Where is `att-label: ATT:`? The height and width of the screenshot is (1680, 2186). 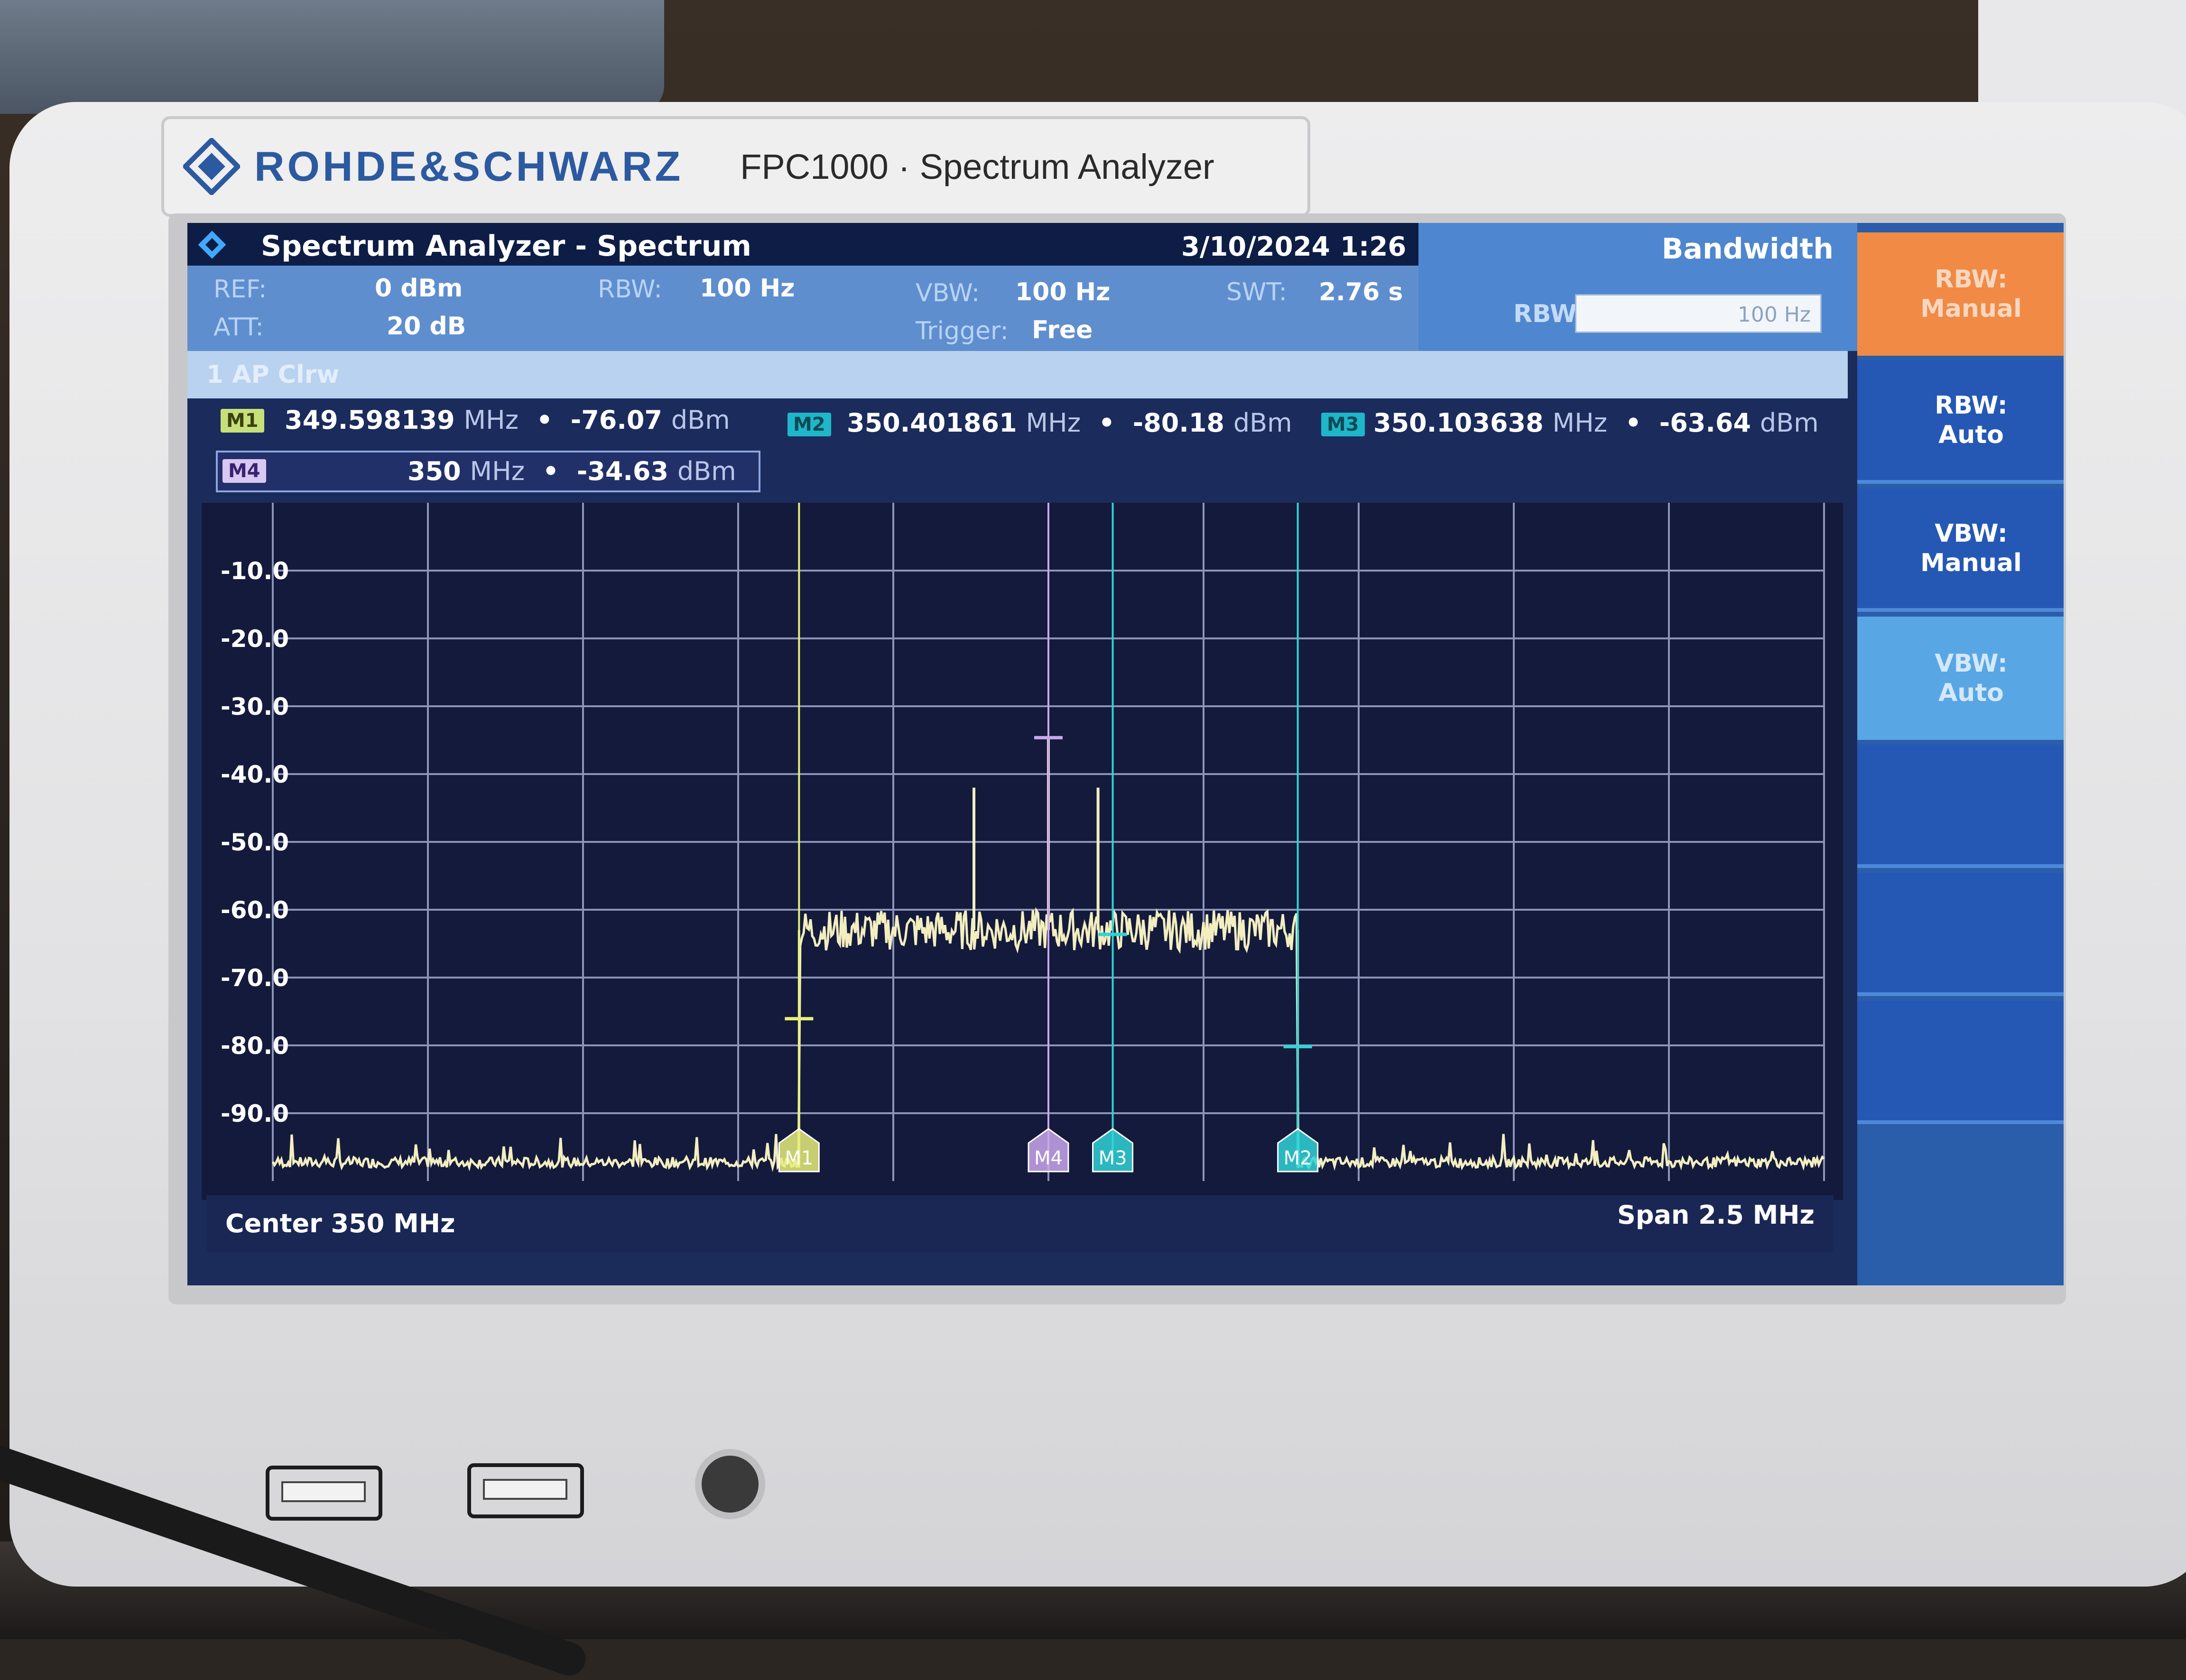 att-label: ATT: is located at coordinates (238, 327).